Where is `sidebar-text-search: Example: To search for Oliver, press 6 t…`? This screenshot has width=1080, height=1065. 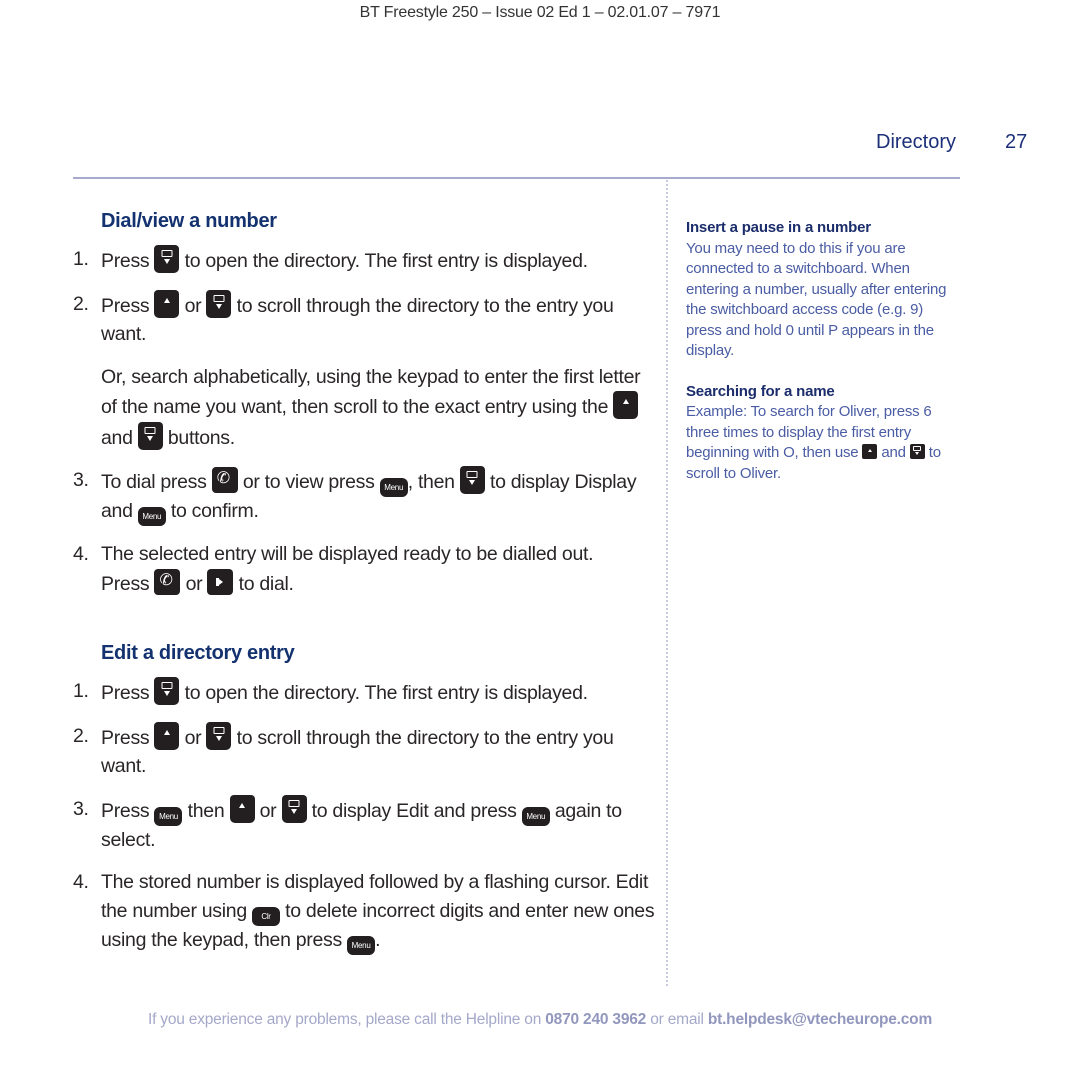 sidebar-text-search: Example: To search for Oliver, press 6 t… is located at coordinates (823, 443).